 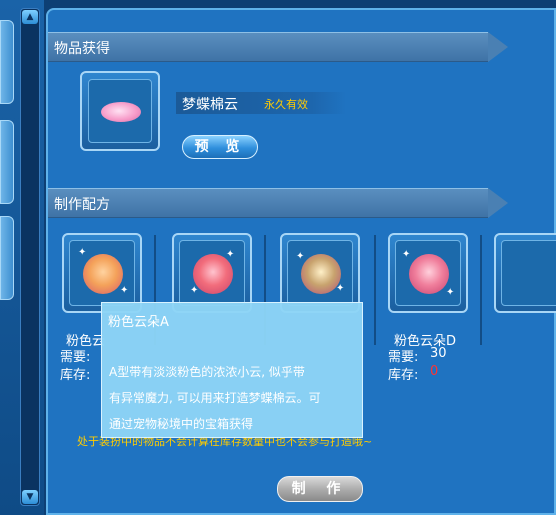 I want to click on left-rail: ▲ ▼, so click(x=22, y=257).